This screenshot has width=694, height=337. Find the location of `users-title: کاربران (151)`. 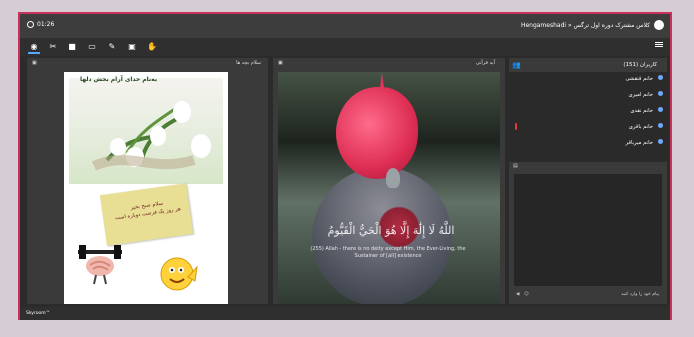

users-title: کاربران (151) is located at coordinates (640, 65).